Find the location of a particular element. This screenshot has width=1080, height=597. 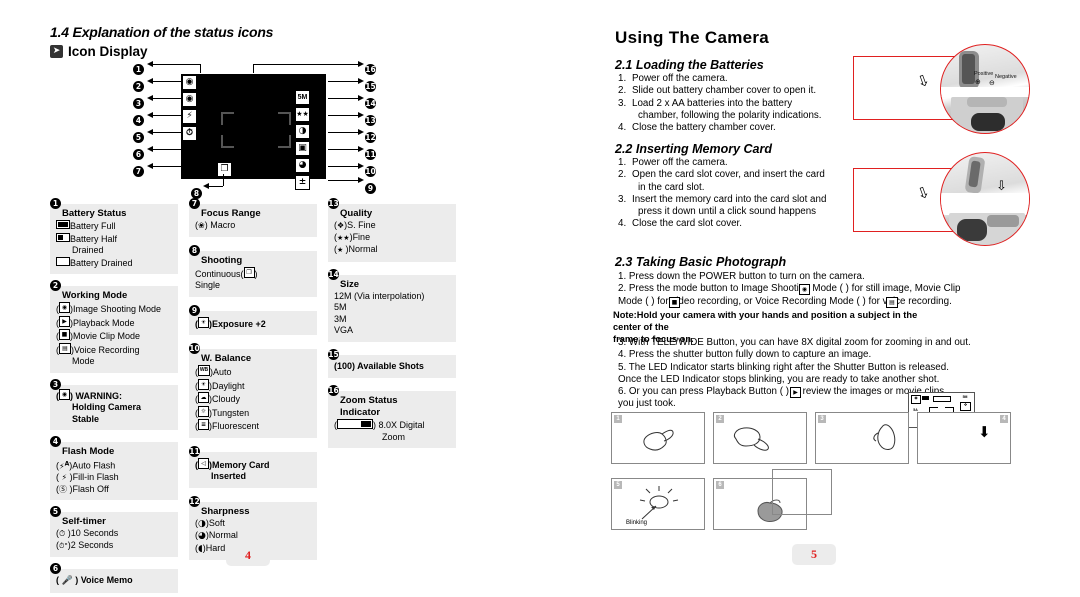

legend-row-label: Fine is located at coordinates (361, 236).